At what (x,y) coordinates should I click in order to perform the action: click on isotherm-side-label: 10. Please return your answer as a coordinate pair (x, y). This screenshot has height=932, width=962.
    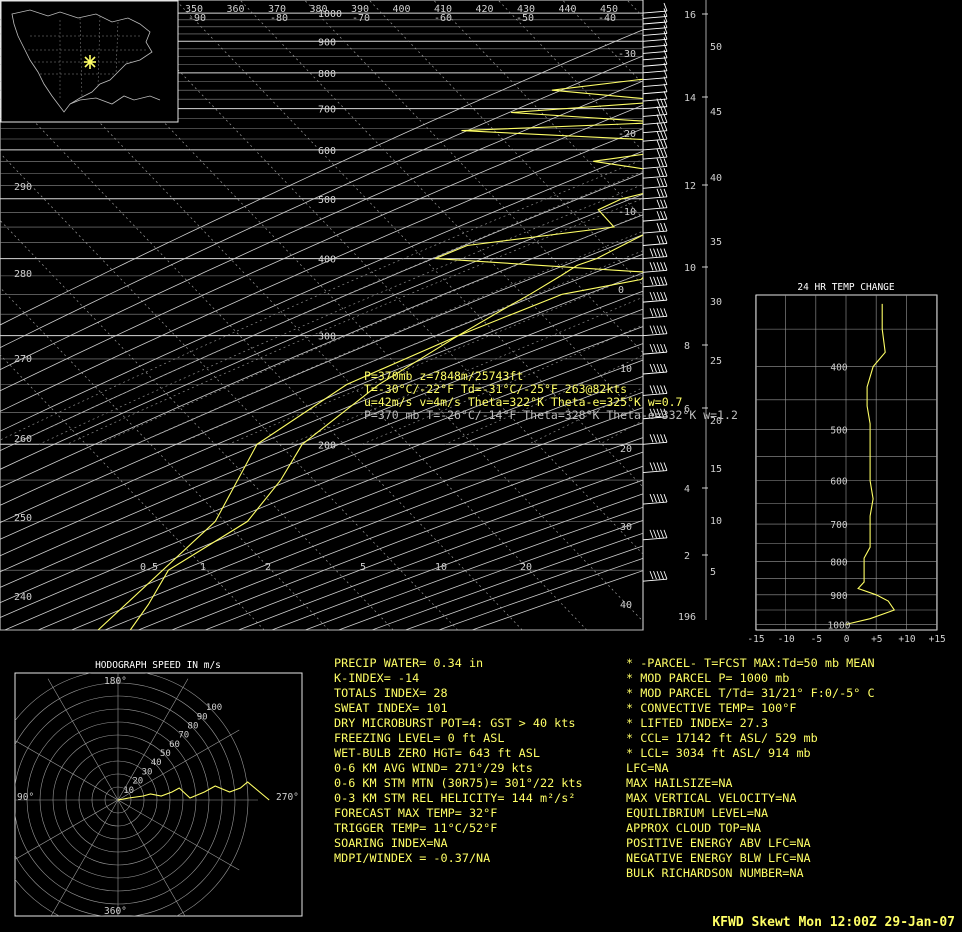
    Looking at the image, I should click on (626, 369).